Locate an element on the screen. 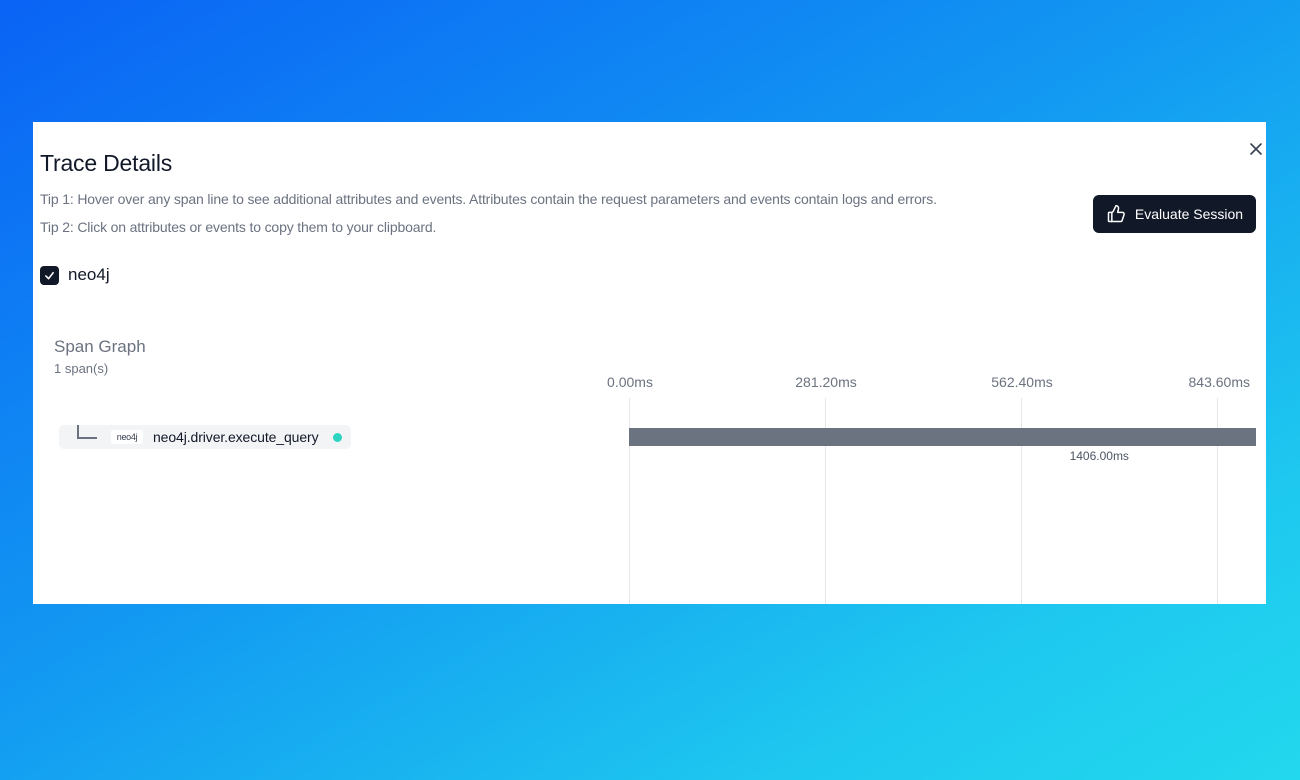  span-row: neo4j neo4j.driver.execute_query is located at coordinates (205, 437).